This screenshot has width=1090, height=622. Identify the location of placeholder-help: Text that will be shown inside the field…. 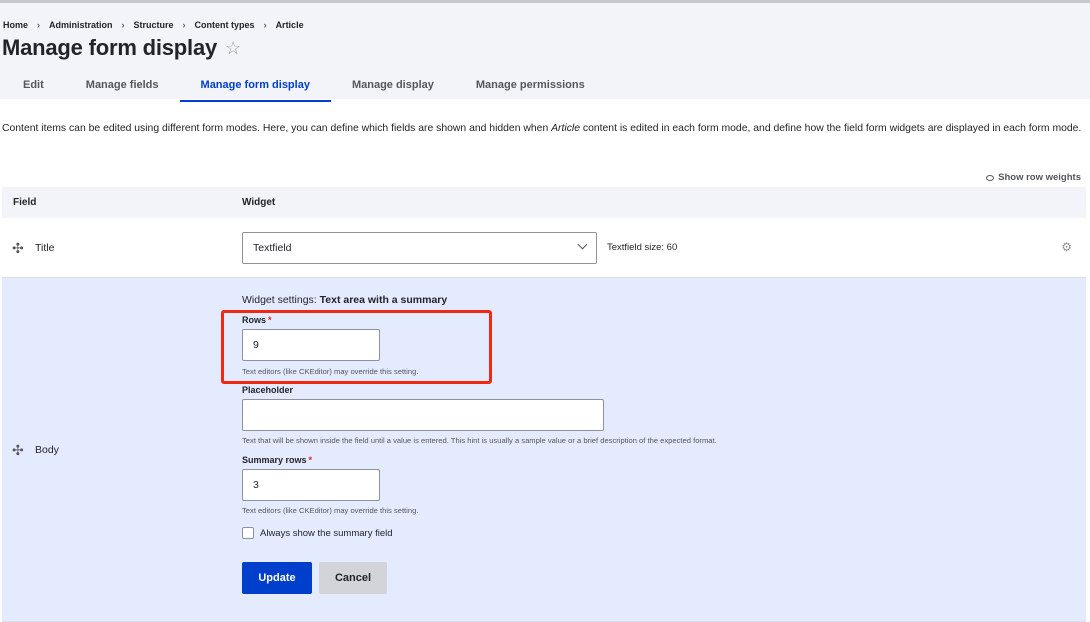
(479, 440).